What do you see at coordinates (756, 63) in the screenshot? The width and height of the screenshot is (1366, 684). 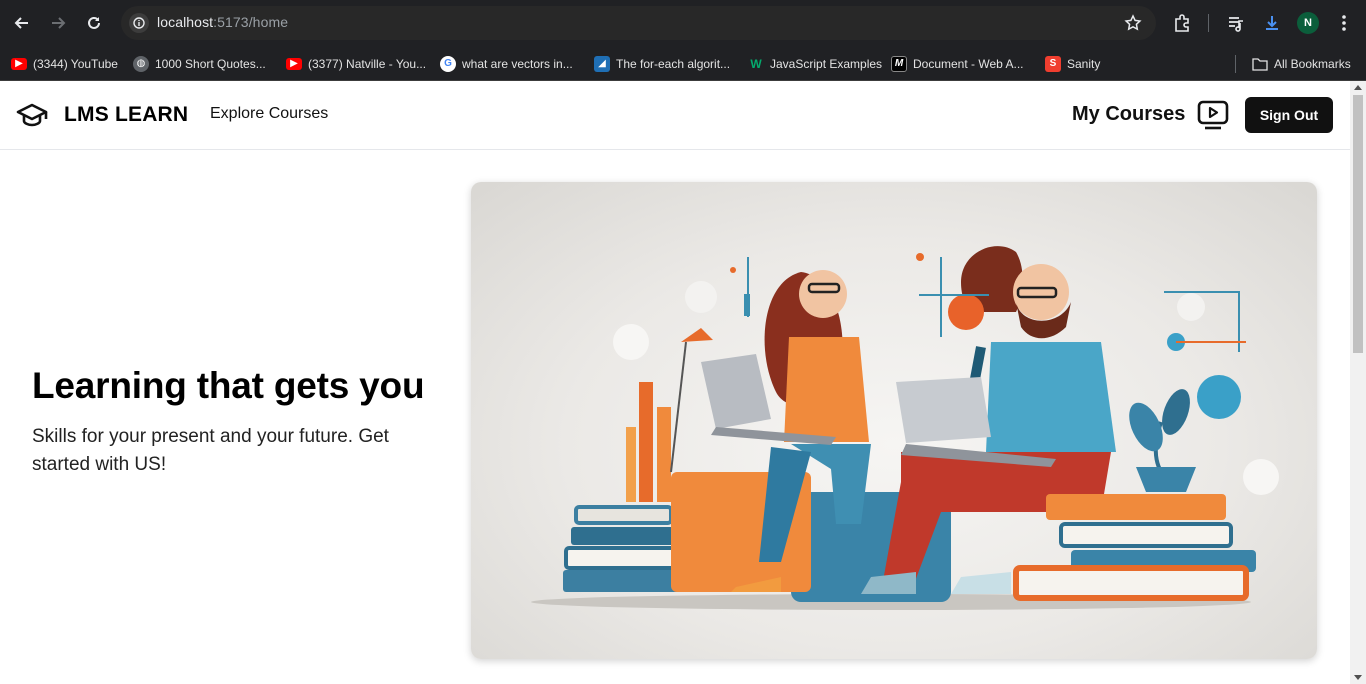 I see `w3-icon: W` at bounding box center [756, 63].